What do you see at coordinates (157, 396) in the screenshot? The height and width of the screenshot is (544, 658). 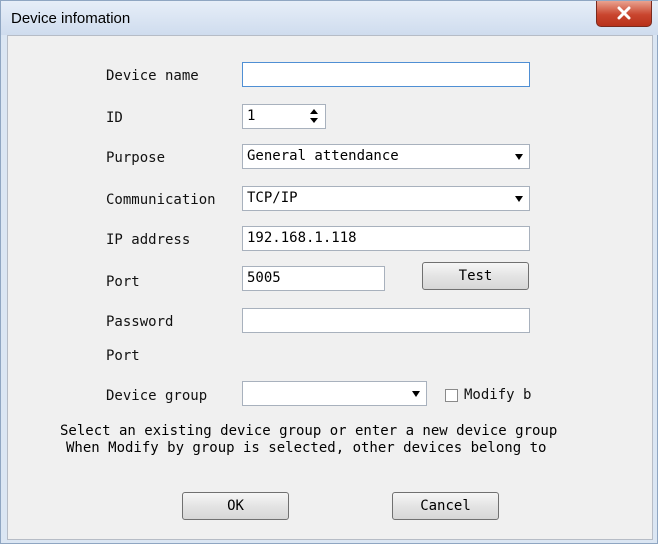 I see `device-group-label: Device group` at bounding box center [157, 396].